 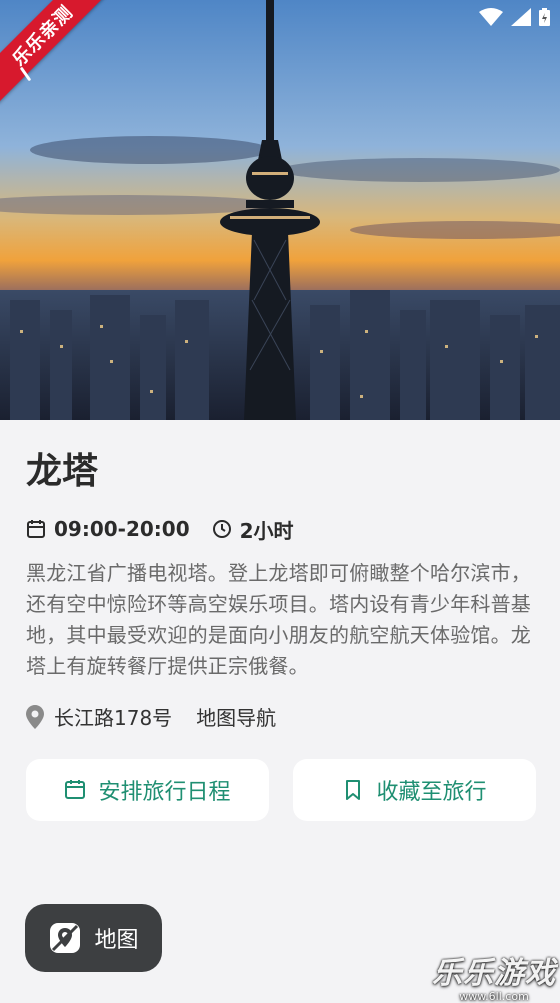 I want to click on location-pin-icon, so click(x=35, y=716).